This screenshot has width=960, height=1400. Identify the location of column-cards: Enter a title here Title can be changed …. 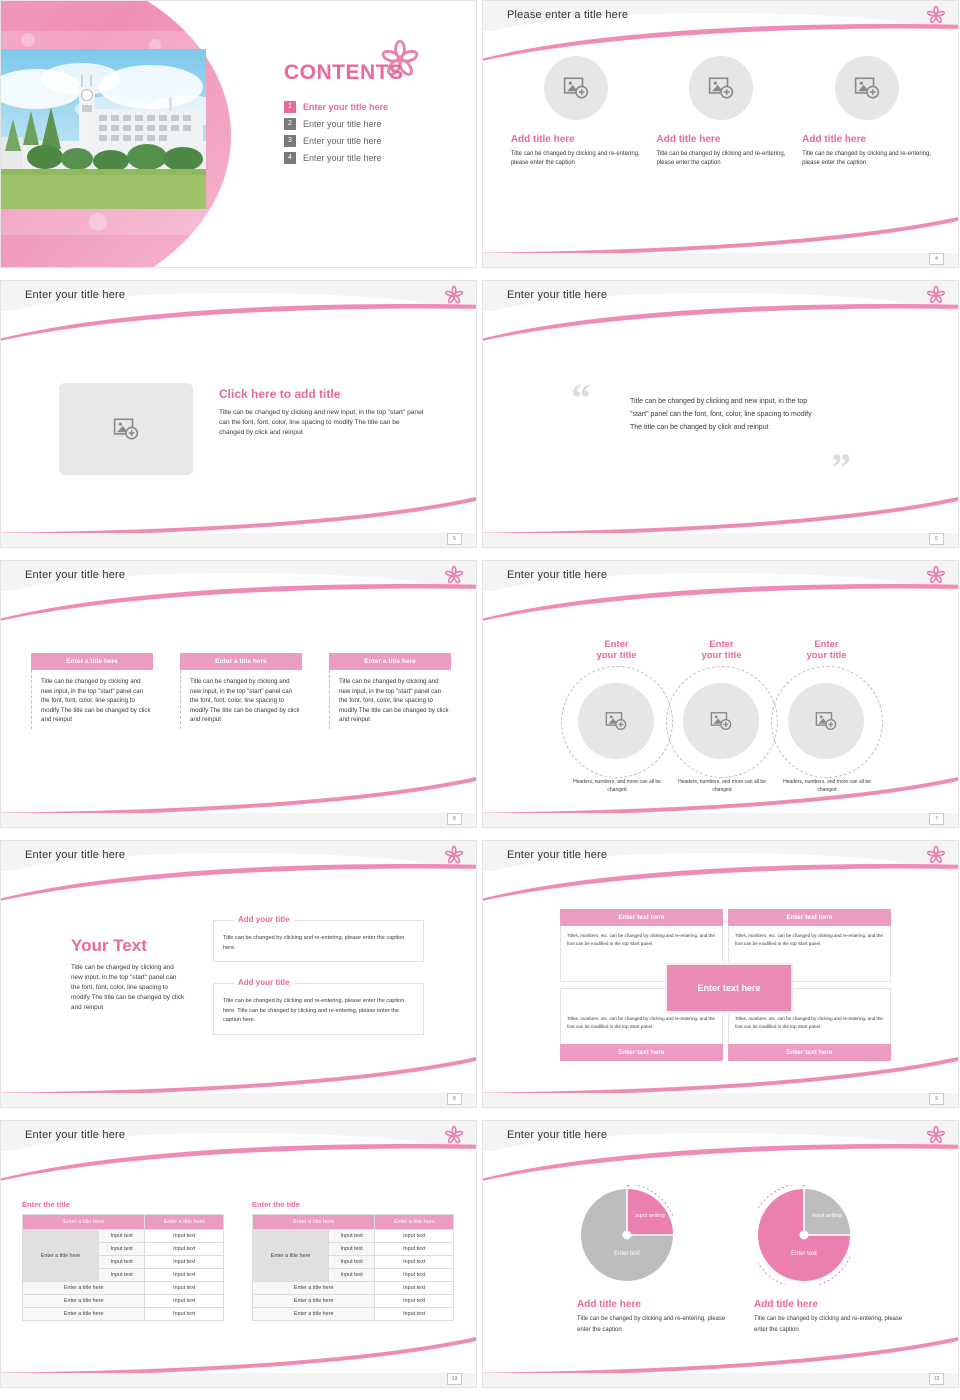
(241, 691).